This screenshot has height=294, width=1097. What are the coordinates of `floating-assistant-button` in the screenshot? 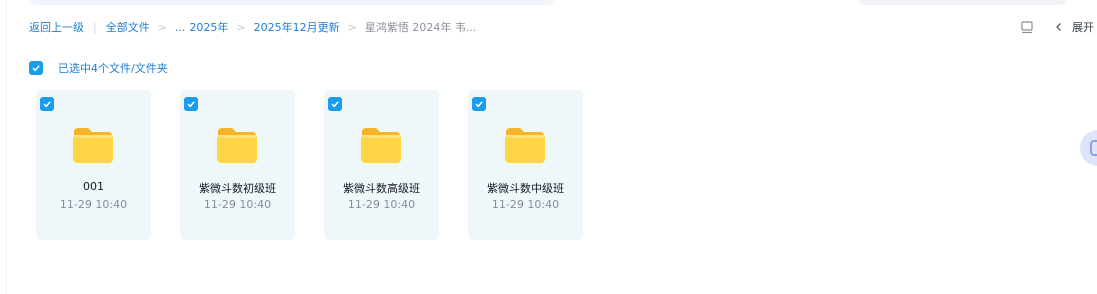 It's located at (1088, 148).